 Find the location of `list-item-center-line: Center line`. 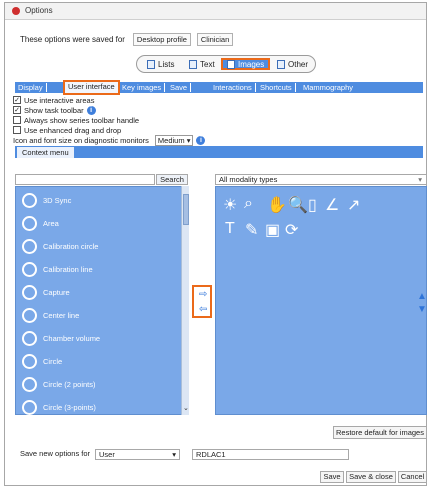

list-item-center-line: Center line is located at coordinates (50, 315).